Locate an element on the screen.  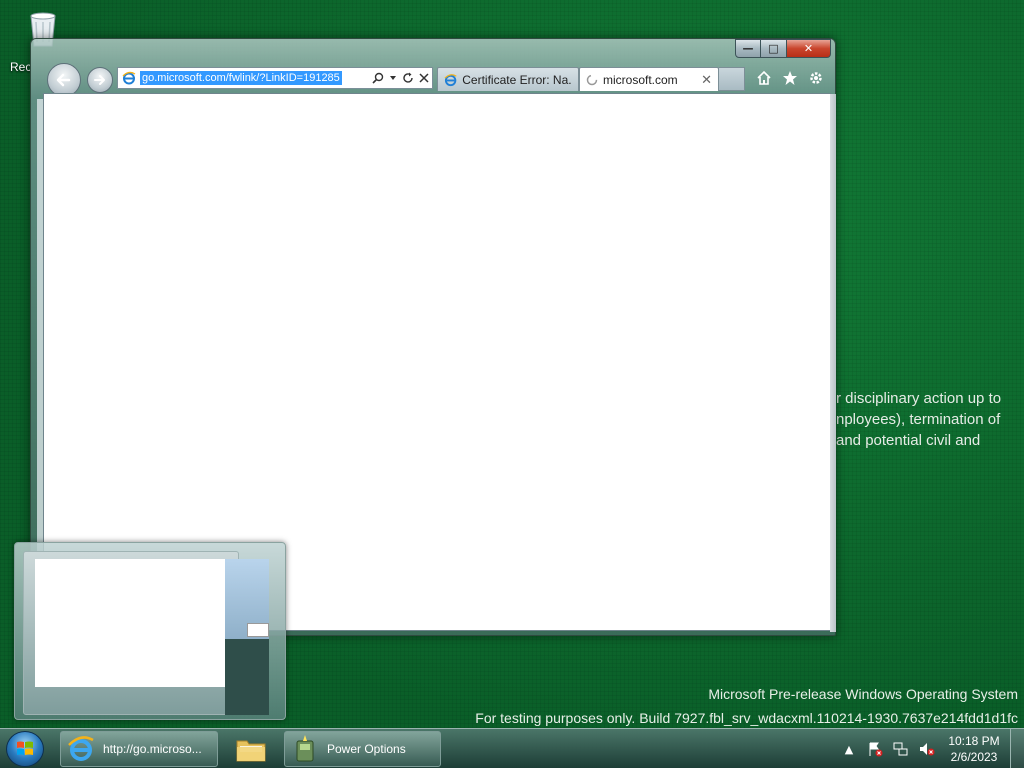
favorites-star-icon is located at coordinates (790, 78).